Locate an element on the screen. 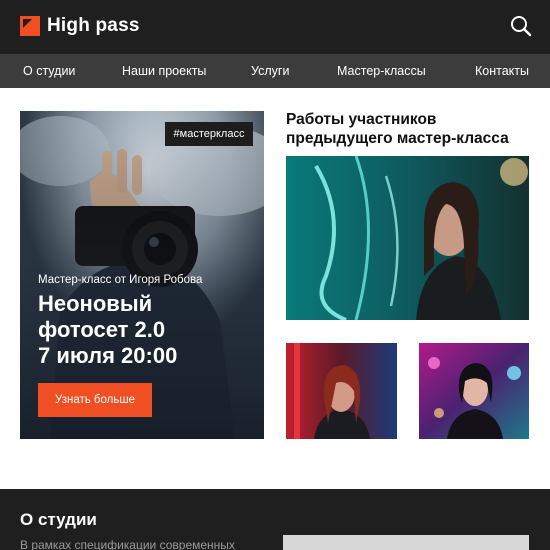 This screenshot has width=550, height=550. hero-title-line: фотосет 2.0 is located at coordinates (102, 329).